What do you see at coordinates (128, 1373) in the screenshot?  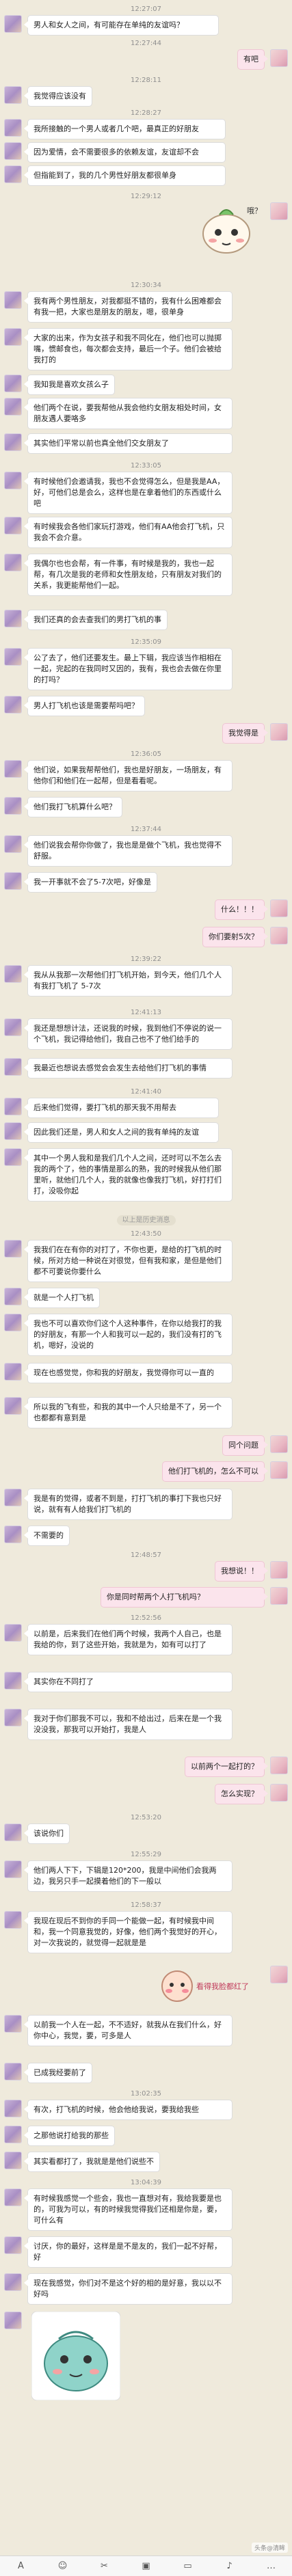 I see `message-bubble: 现在也感觉觉，你和我的好朋友，我觉得你可以一直的` at bounding box center [128, 1373].